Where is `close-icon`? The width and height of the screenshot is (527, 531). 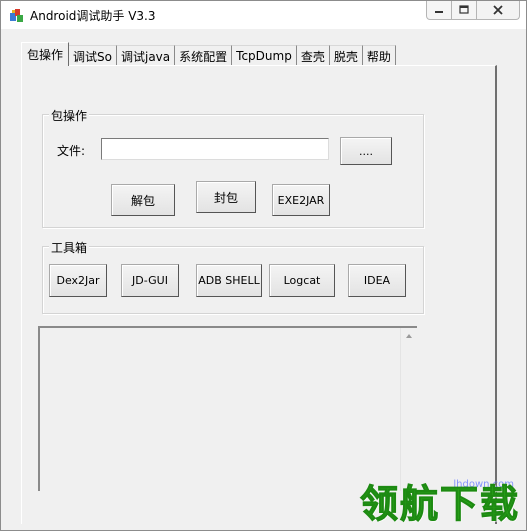
close-icon is located at coordinates (498, 10).